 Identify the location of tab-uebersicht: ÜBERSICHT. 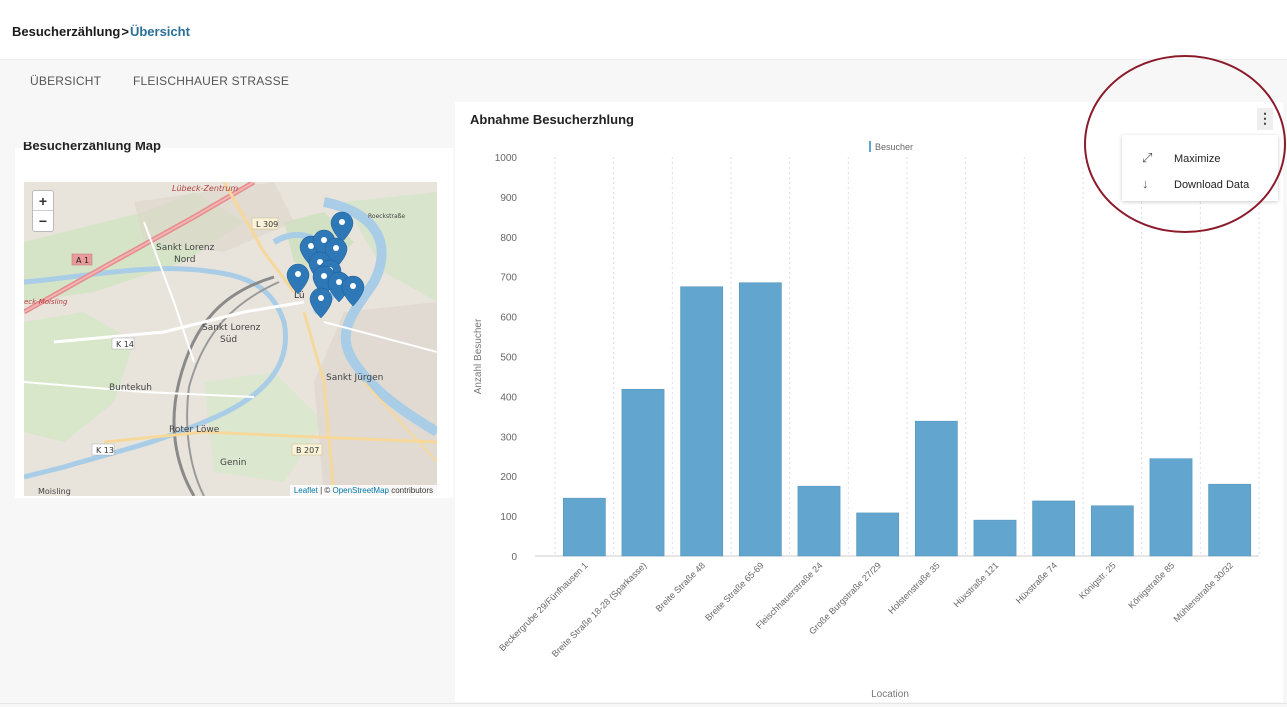
(65, 81).